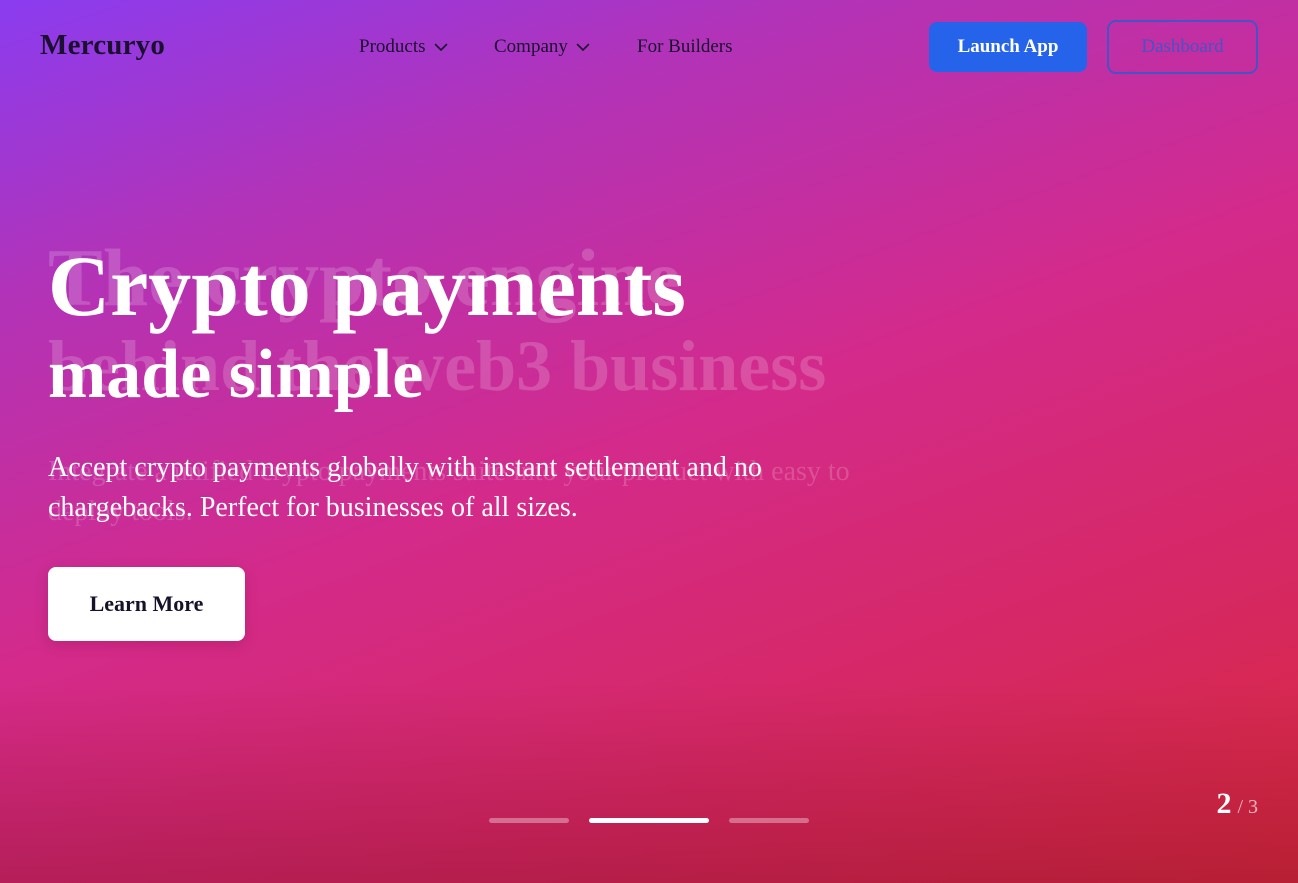 This screenshot has height=883, width=1298. Describe the element at coordinates (531, 46) in the screenshot. I see `menu-item-label: Company` at that location.